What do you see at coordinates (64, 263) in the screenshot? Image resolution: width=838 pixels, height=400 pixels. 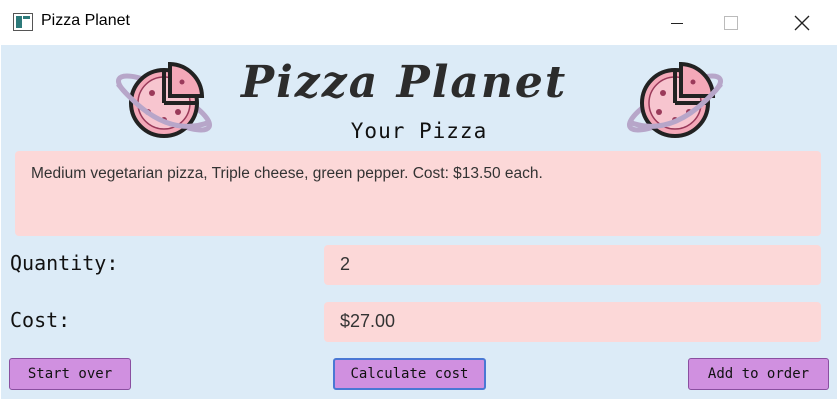 I see `quantity-label: Quantity:` at bounding box center [64, 263].